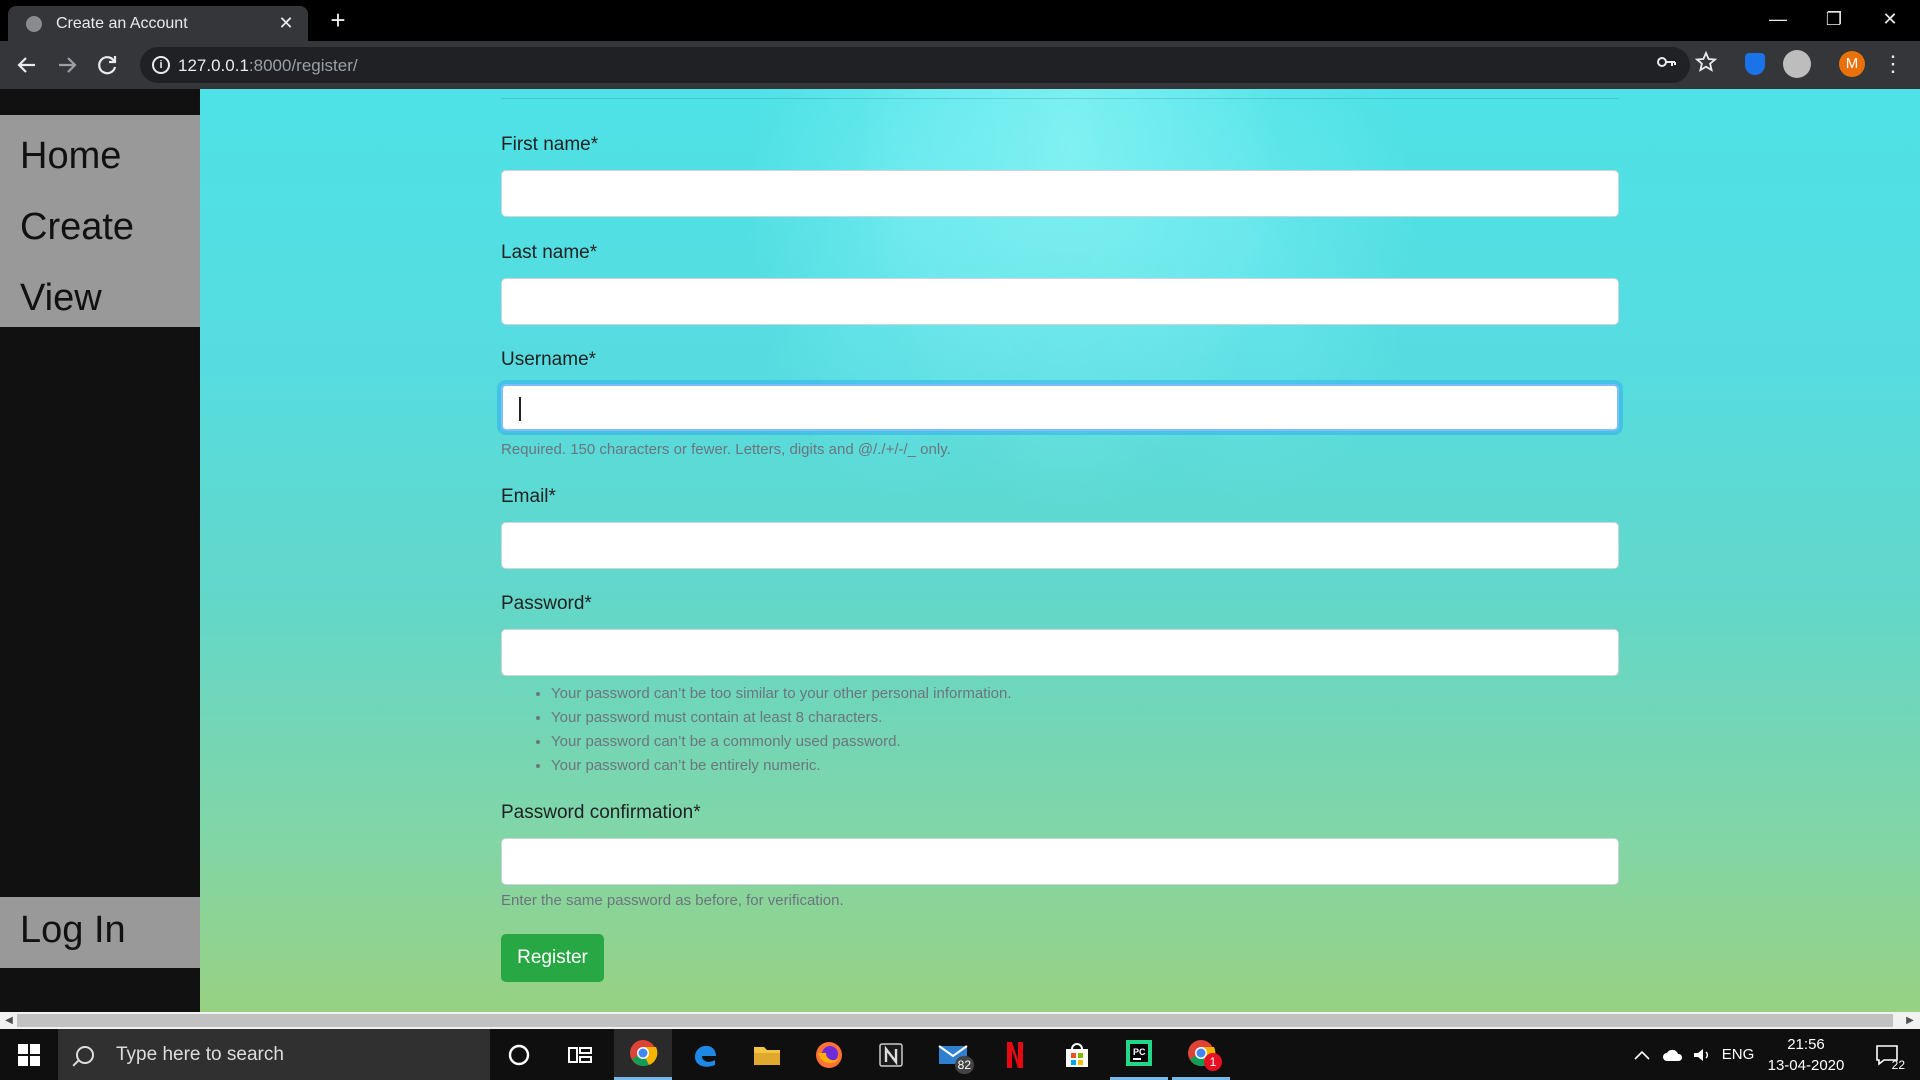  I want to click on new-tab-button: +, so click(338, 20).